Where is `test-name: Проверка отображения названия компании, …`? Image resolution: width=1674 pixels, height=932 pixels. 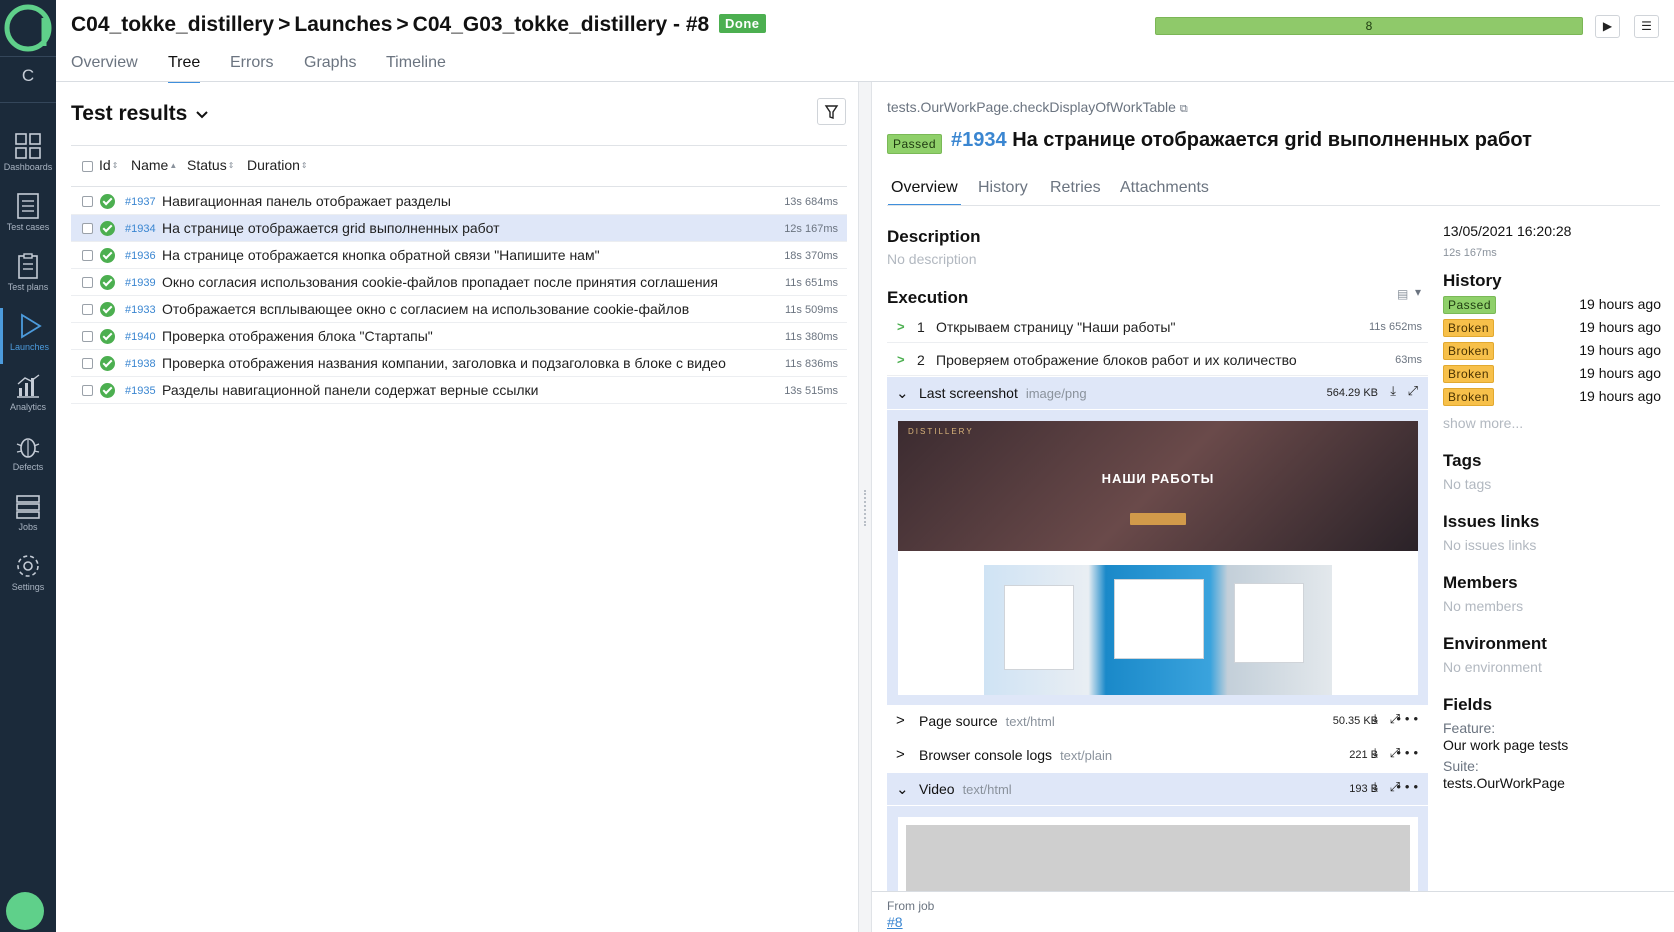
test-name: Проверка отображения названия компании, … is located at coordinates (444, 363).